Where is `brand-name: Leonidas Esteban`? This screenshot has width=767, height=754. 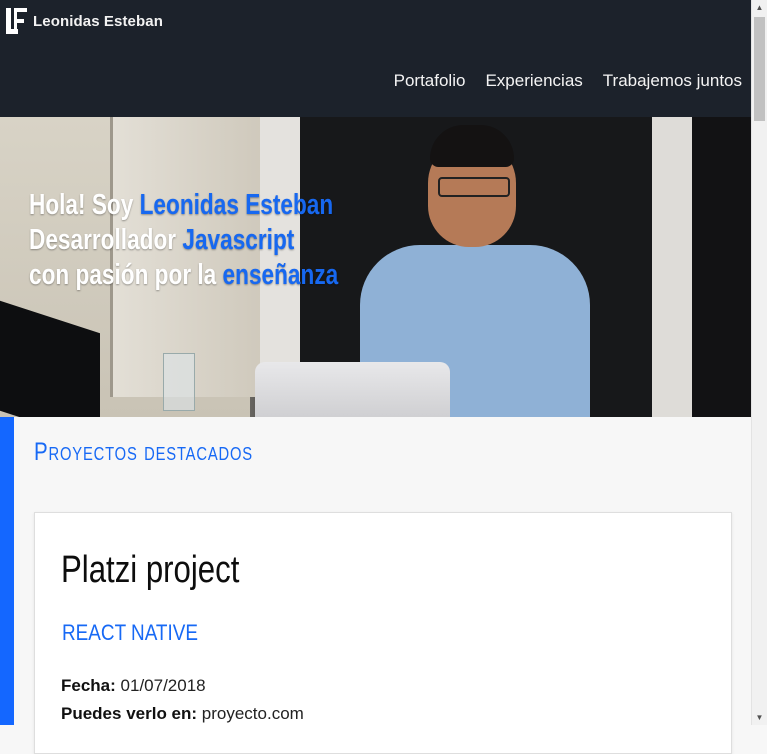
brand-name: Leonidas Esteban is located at coordinates (98, 21).